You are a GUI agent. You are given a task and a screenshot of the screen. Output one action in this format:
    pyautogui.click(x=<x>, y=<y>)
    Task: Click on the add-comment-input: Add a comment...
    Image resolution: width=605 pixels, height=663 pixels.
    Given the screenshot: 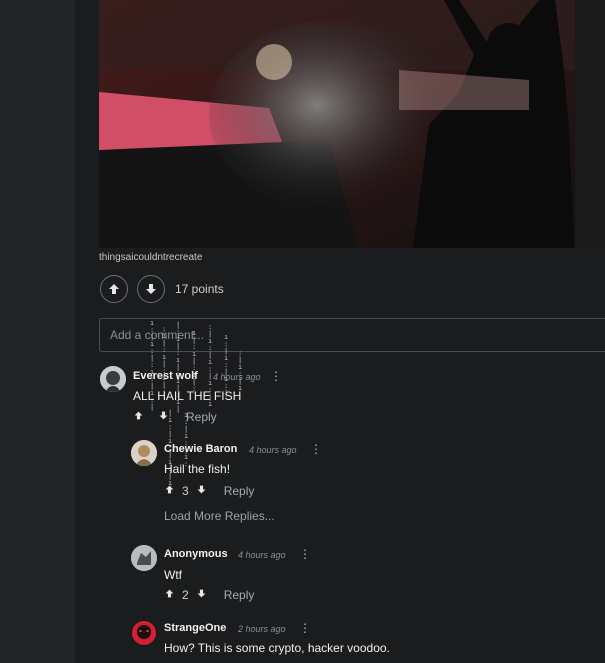 What is the action you would take?
    pyautogui.click(x=352, y=335)
    